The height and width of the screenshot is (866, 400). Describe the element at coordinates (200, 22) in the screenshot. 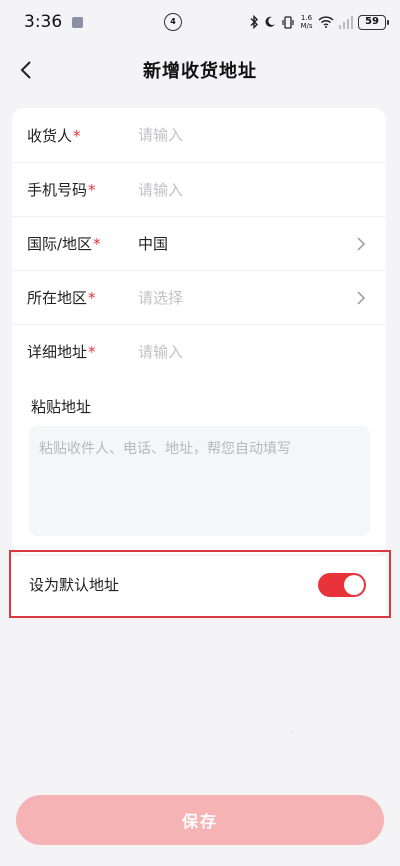

I see `status-bar: 3:36 4 1.6 M/s 59` at that location.